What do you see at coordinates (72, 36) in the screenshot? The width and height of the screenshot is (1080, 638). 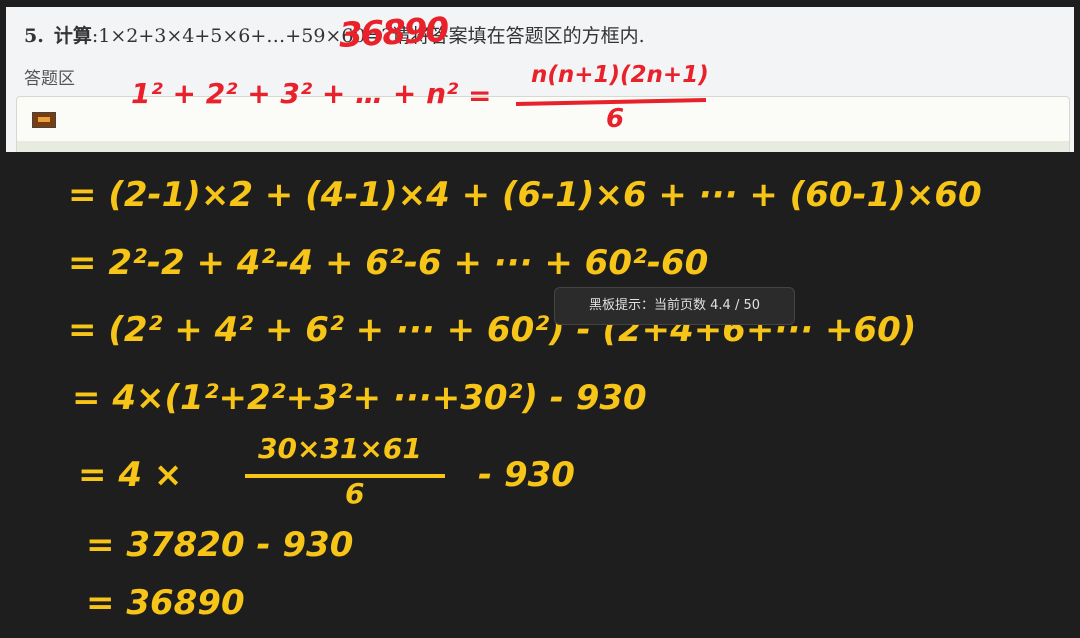 I see `question-label: 计算` at bounding box center [72, 36].